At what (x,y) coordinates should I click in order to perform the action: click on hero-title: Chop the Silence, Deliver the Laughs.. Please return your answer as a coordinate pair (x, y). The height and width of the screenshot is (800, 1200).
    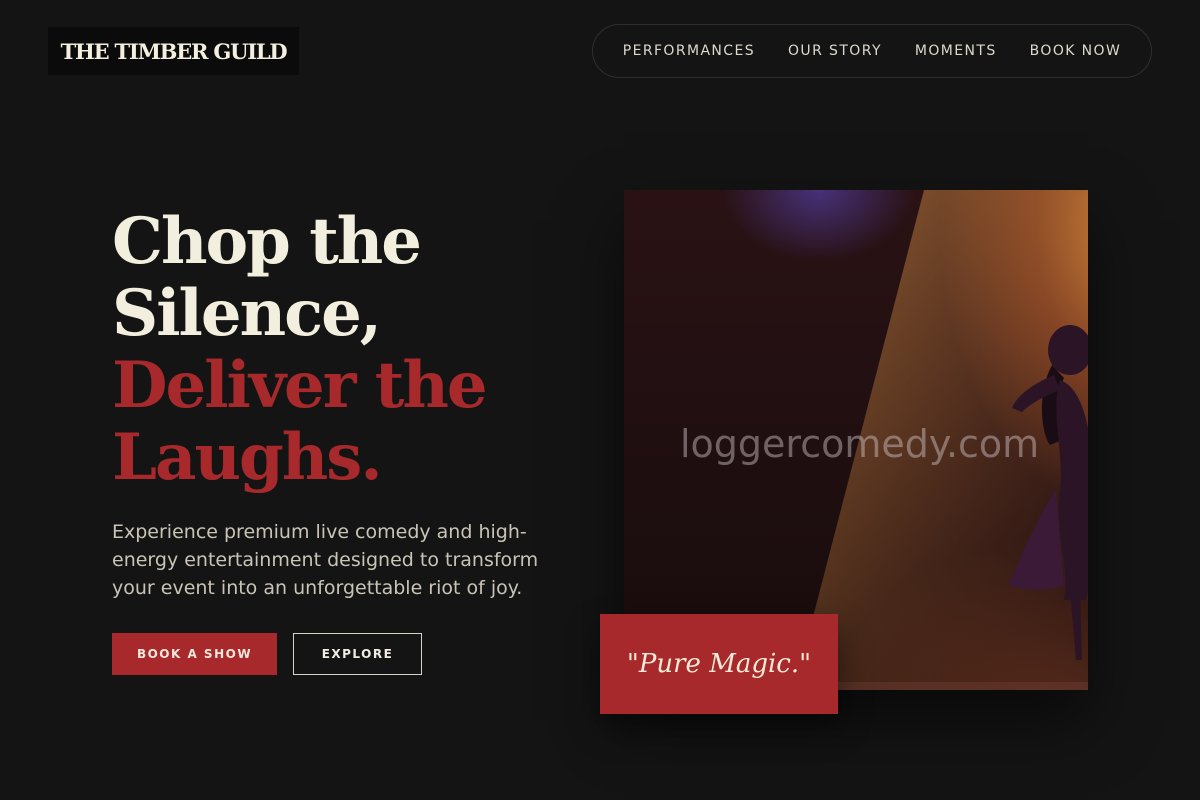
    Looking at the image, I should click on (300, 349).